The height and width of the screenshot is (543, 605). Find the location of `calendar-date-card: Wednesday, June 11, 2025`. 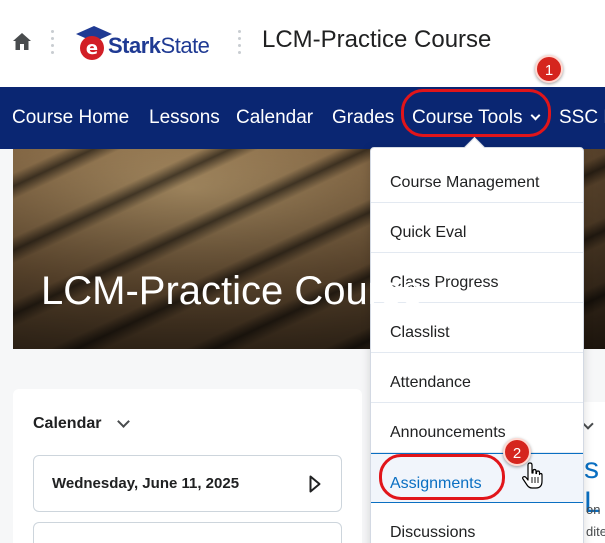

calendar-date-card: Wednesday, June 11, 2025 is located at coordinates (187, 483).